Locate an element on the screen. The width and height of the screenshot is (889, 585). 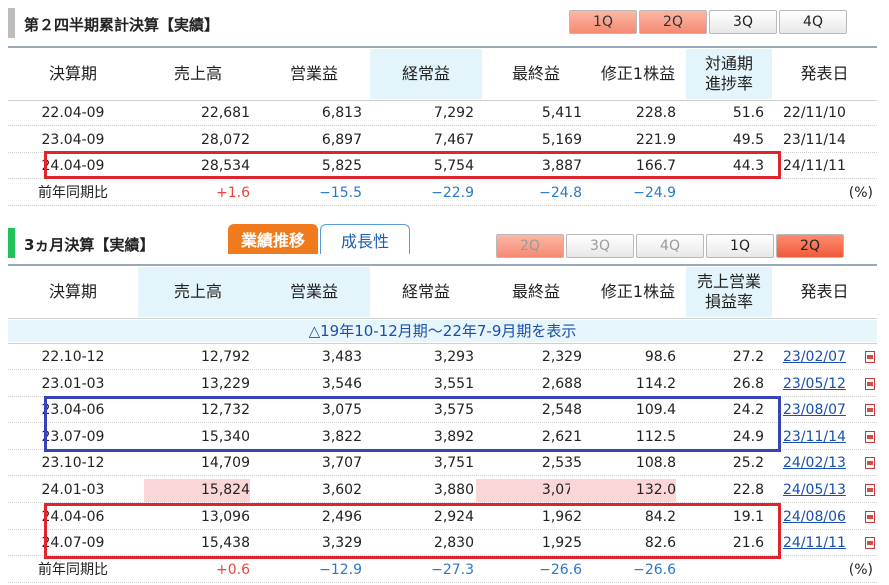
period-cell: 22.04-09 is located at coordinates (73, 113).